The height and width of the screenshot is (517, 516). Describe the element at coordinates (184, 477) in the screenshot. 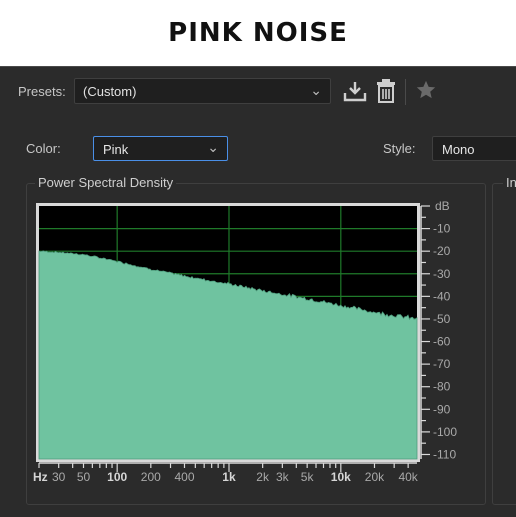

I see `x-tick-label: 400` at that location.